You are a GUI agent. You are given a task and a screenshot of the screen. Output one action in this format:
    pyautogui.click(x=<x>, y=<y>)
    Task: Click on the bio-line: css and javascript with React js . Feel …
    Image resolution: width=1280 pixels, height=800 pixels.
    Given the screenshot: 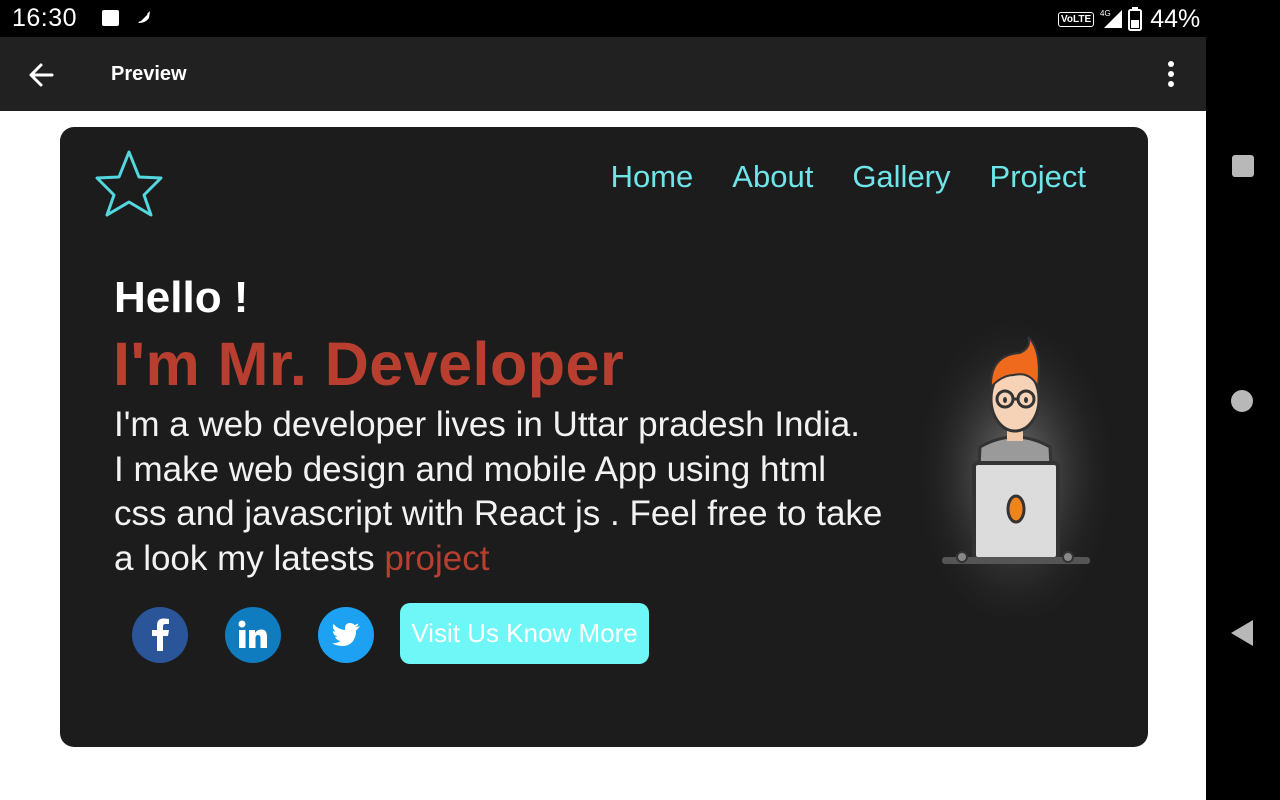 What is the action you would take?
    pyautogui.click(x=498, y=513)
    